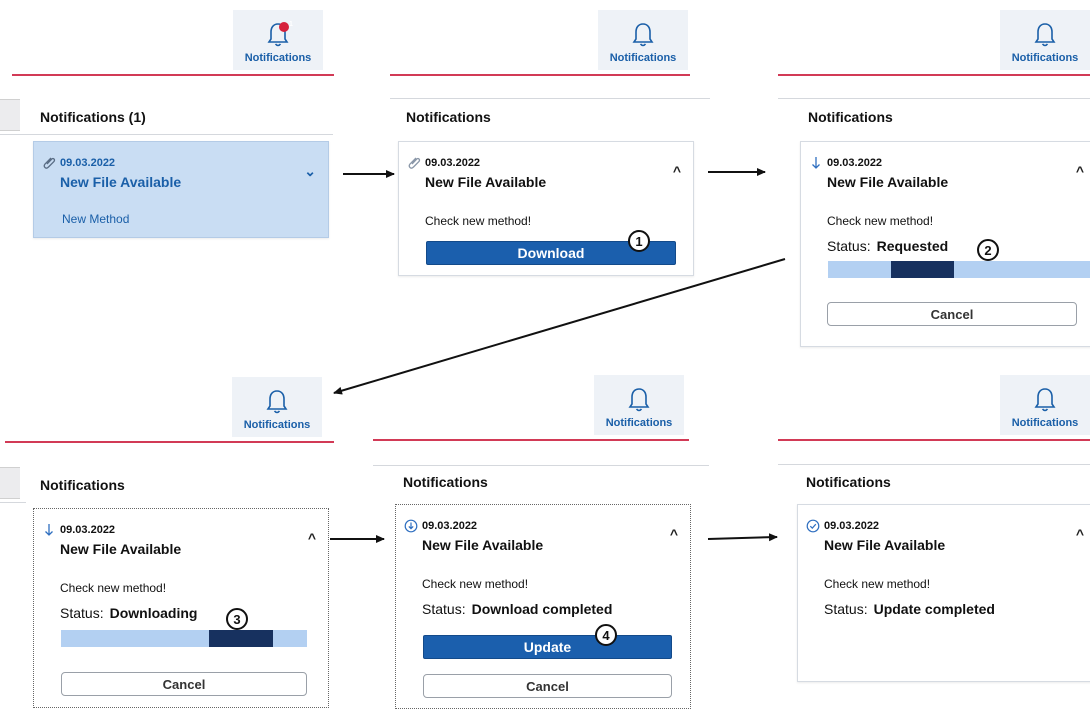 This screenshot has width=1090, height=711. Describe the element at coordinates (934, 609) in the screenshot. I see `status-value: Update completed` at that location.